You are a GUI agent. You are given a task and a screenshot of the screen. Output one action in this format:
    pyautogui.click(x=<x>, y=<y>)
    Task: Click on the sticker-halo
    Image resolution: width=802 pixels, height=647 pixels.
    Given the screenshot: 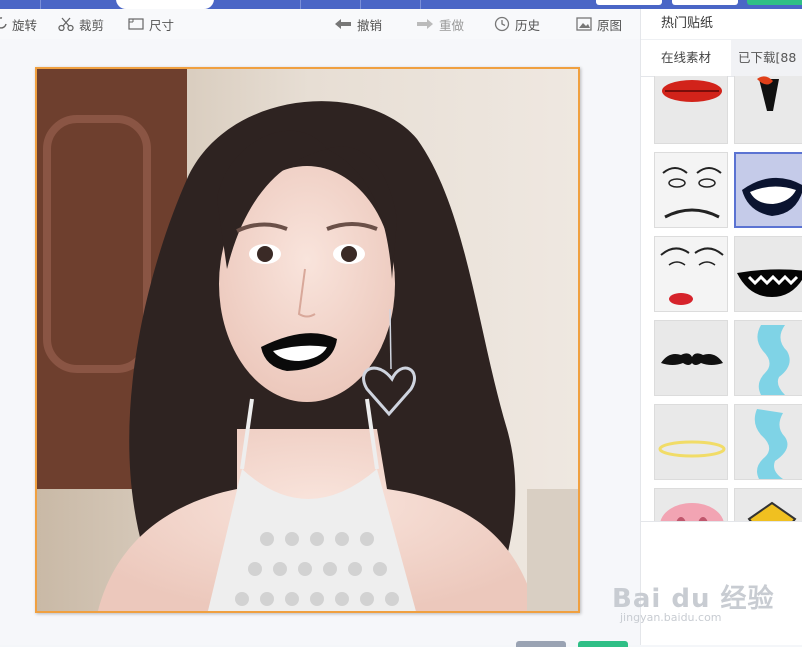 What is the action you would take?
    pyautogui.click(x=691, y=442)
    